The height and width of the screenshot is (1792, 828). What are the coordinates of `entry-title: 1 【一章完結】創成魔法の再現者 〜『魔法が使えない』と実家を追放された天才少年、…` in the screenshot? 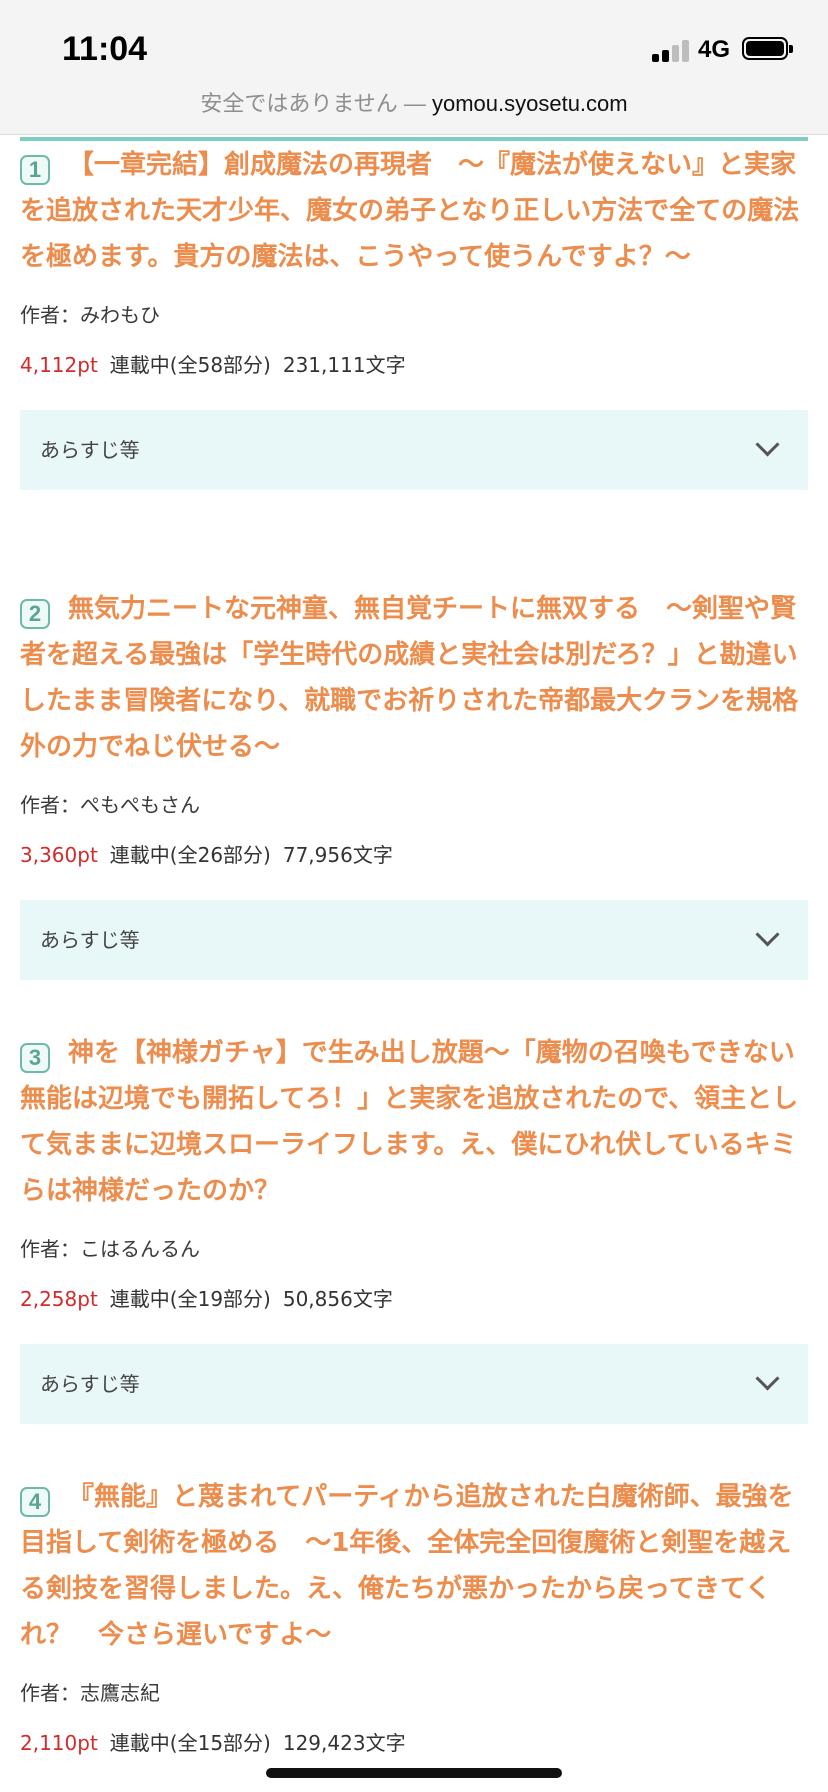 It's located at (414, 211).